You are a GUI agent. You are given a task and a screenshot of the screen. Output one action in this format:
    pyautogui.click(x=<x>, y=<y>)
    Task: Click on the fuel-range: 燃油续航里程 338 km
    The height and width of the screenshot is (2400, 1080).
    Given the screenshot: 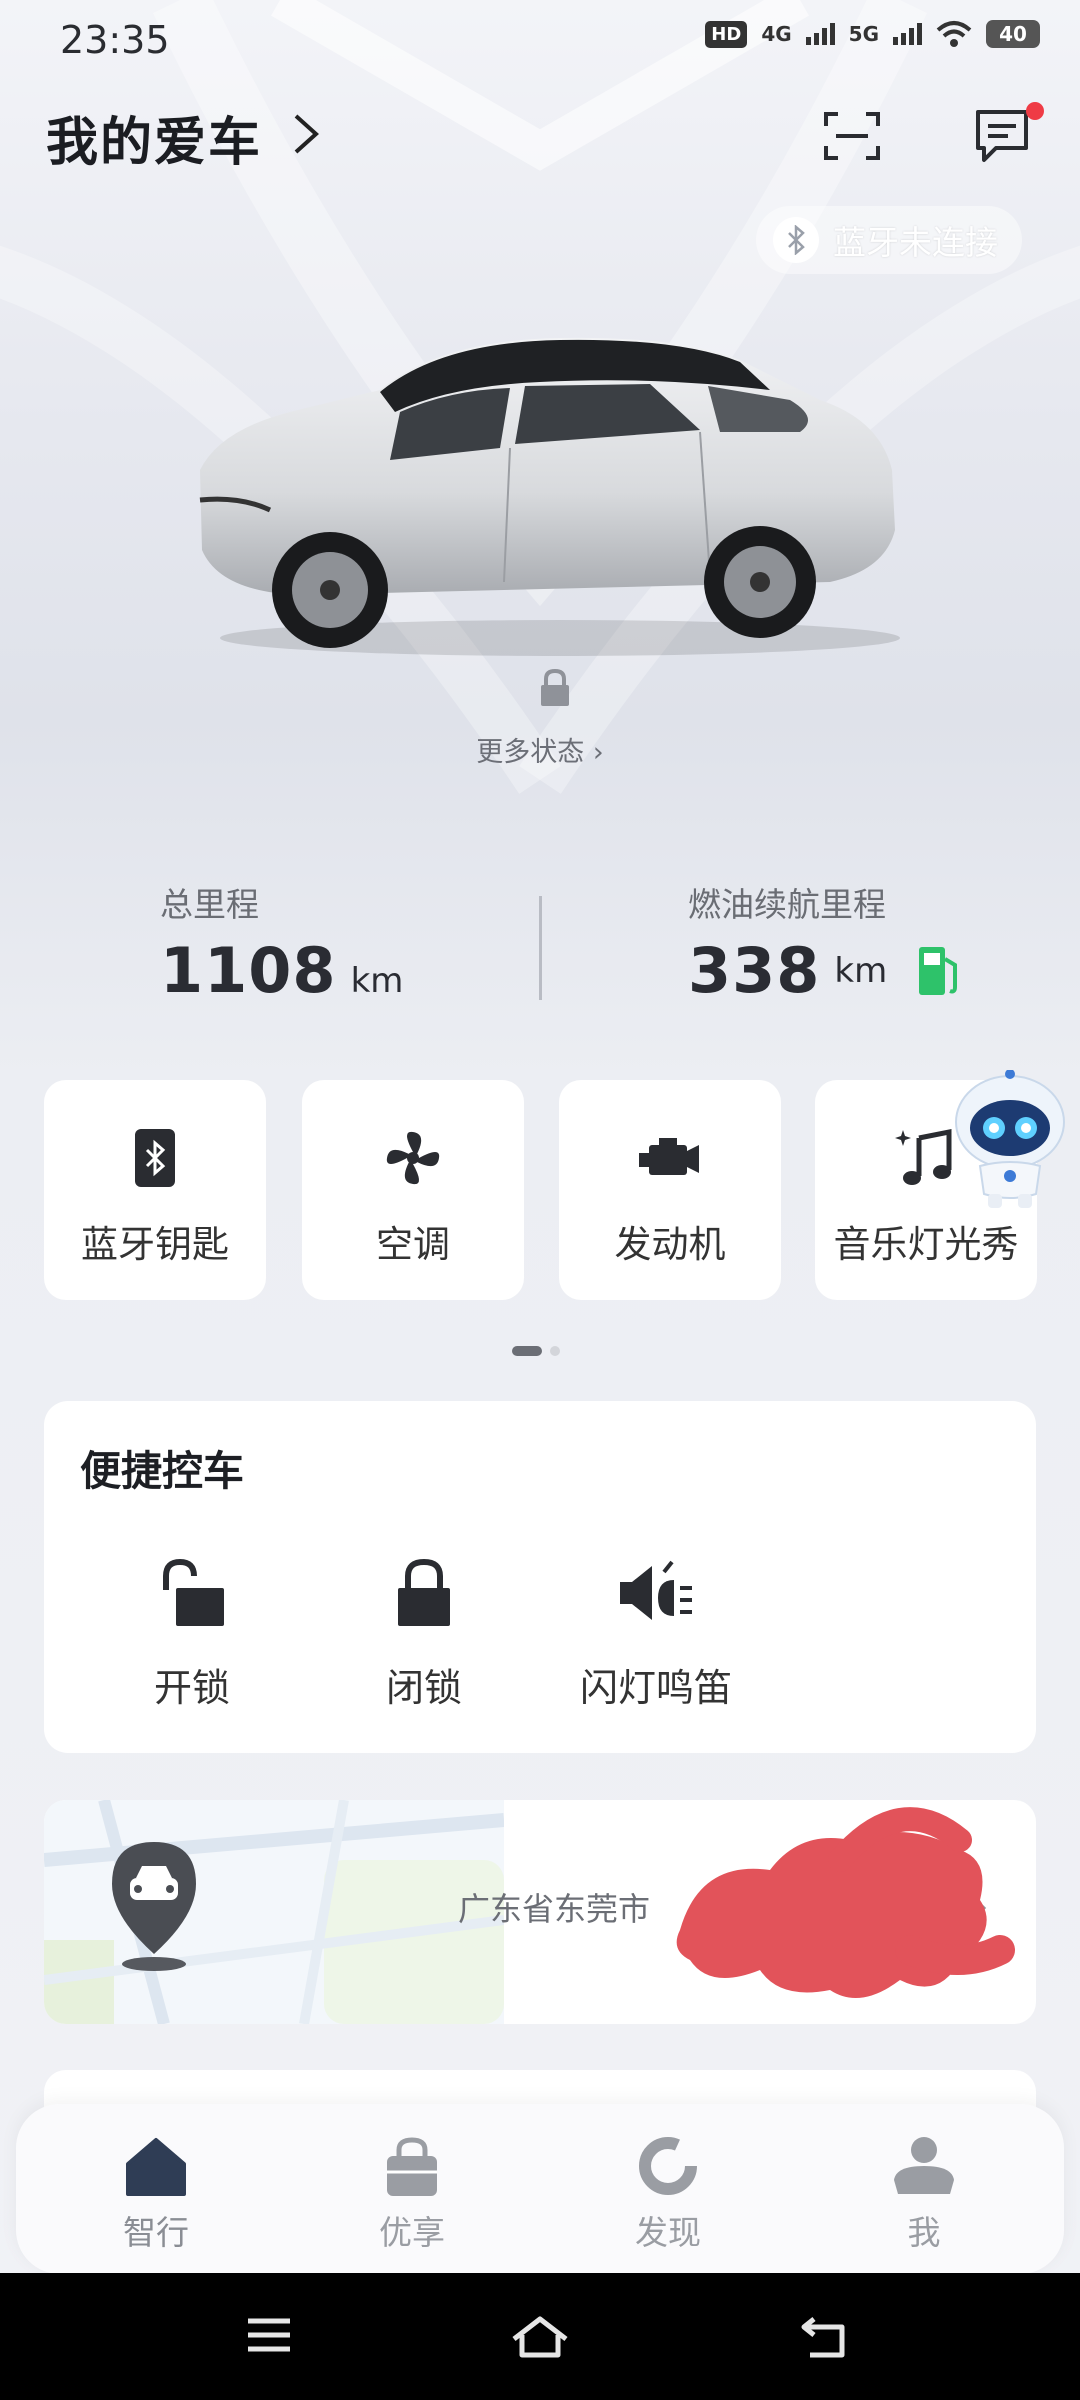 What is the action you would take?
    pyautogui.click(x=825, y=942)
    